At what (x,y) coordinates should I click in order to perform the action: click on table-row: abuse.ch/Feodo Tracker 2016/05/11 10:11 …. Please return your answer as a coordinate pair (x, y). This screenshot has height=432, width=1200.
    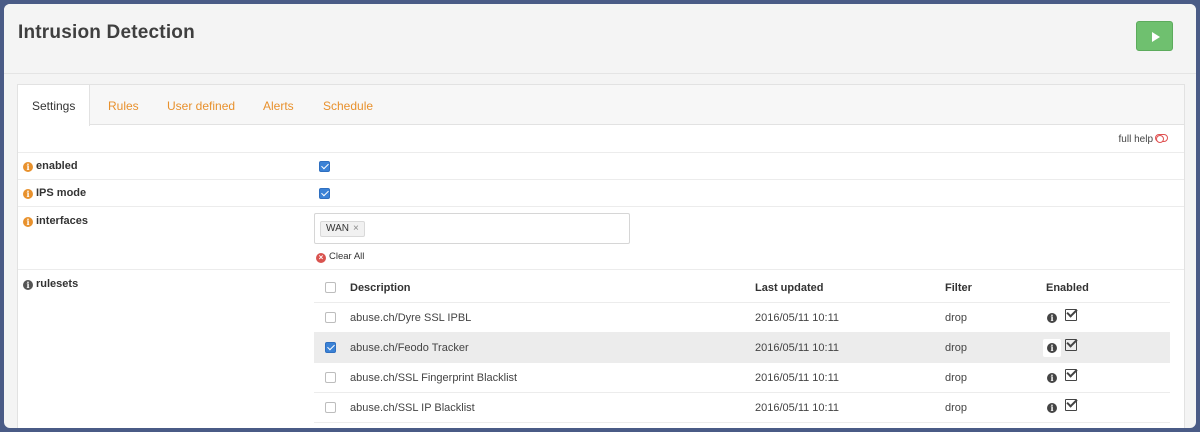
    Looking at the image, I should click on (742, 348).